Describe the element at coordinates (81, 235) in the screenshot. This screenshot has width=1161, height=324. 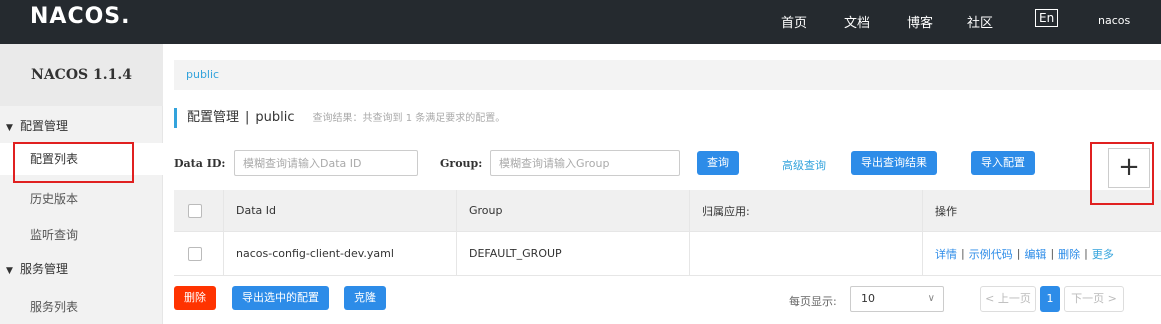
I see `sidebar-item-listener-query: 监听查询` at that location.